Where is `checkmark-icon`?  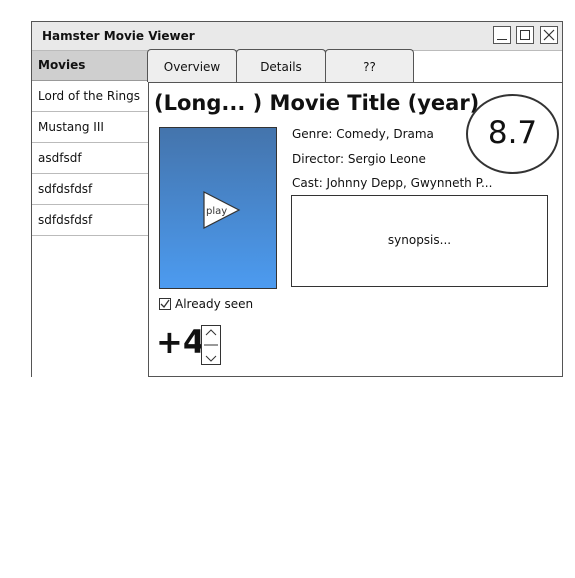
checkmark-icon is located at coordinates (165, 304).